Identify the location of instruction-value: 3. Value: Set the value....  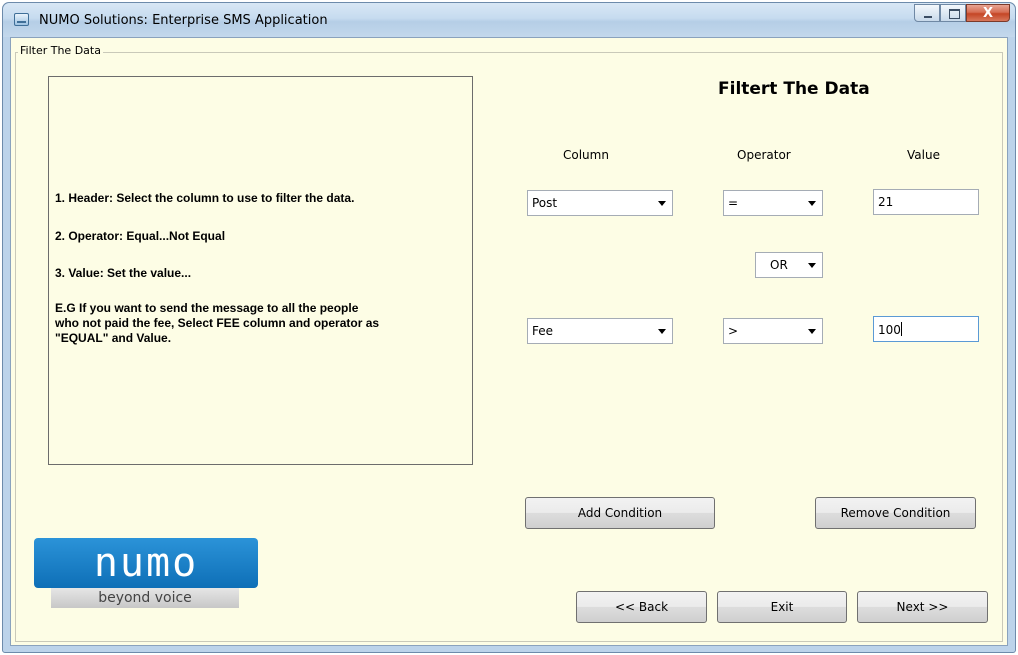
(123, 273).